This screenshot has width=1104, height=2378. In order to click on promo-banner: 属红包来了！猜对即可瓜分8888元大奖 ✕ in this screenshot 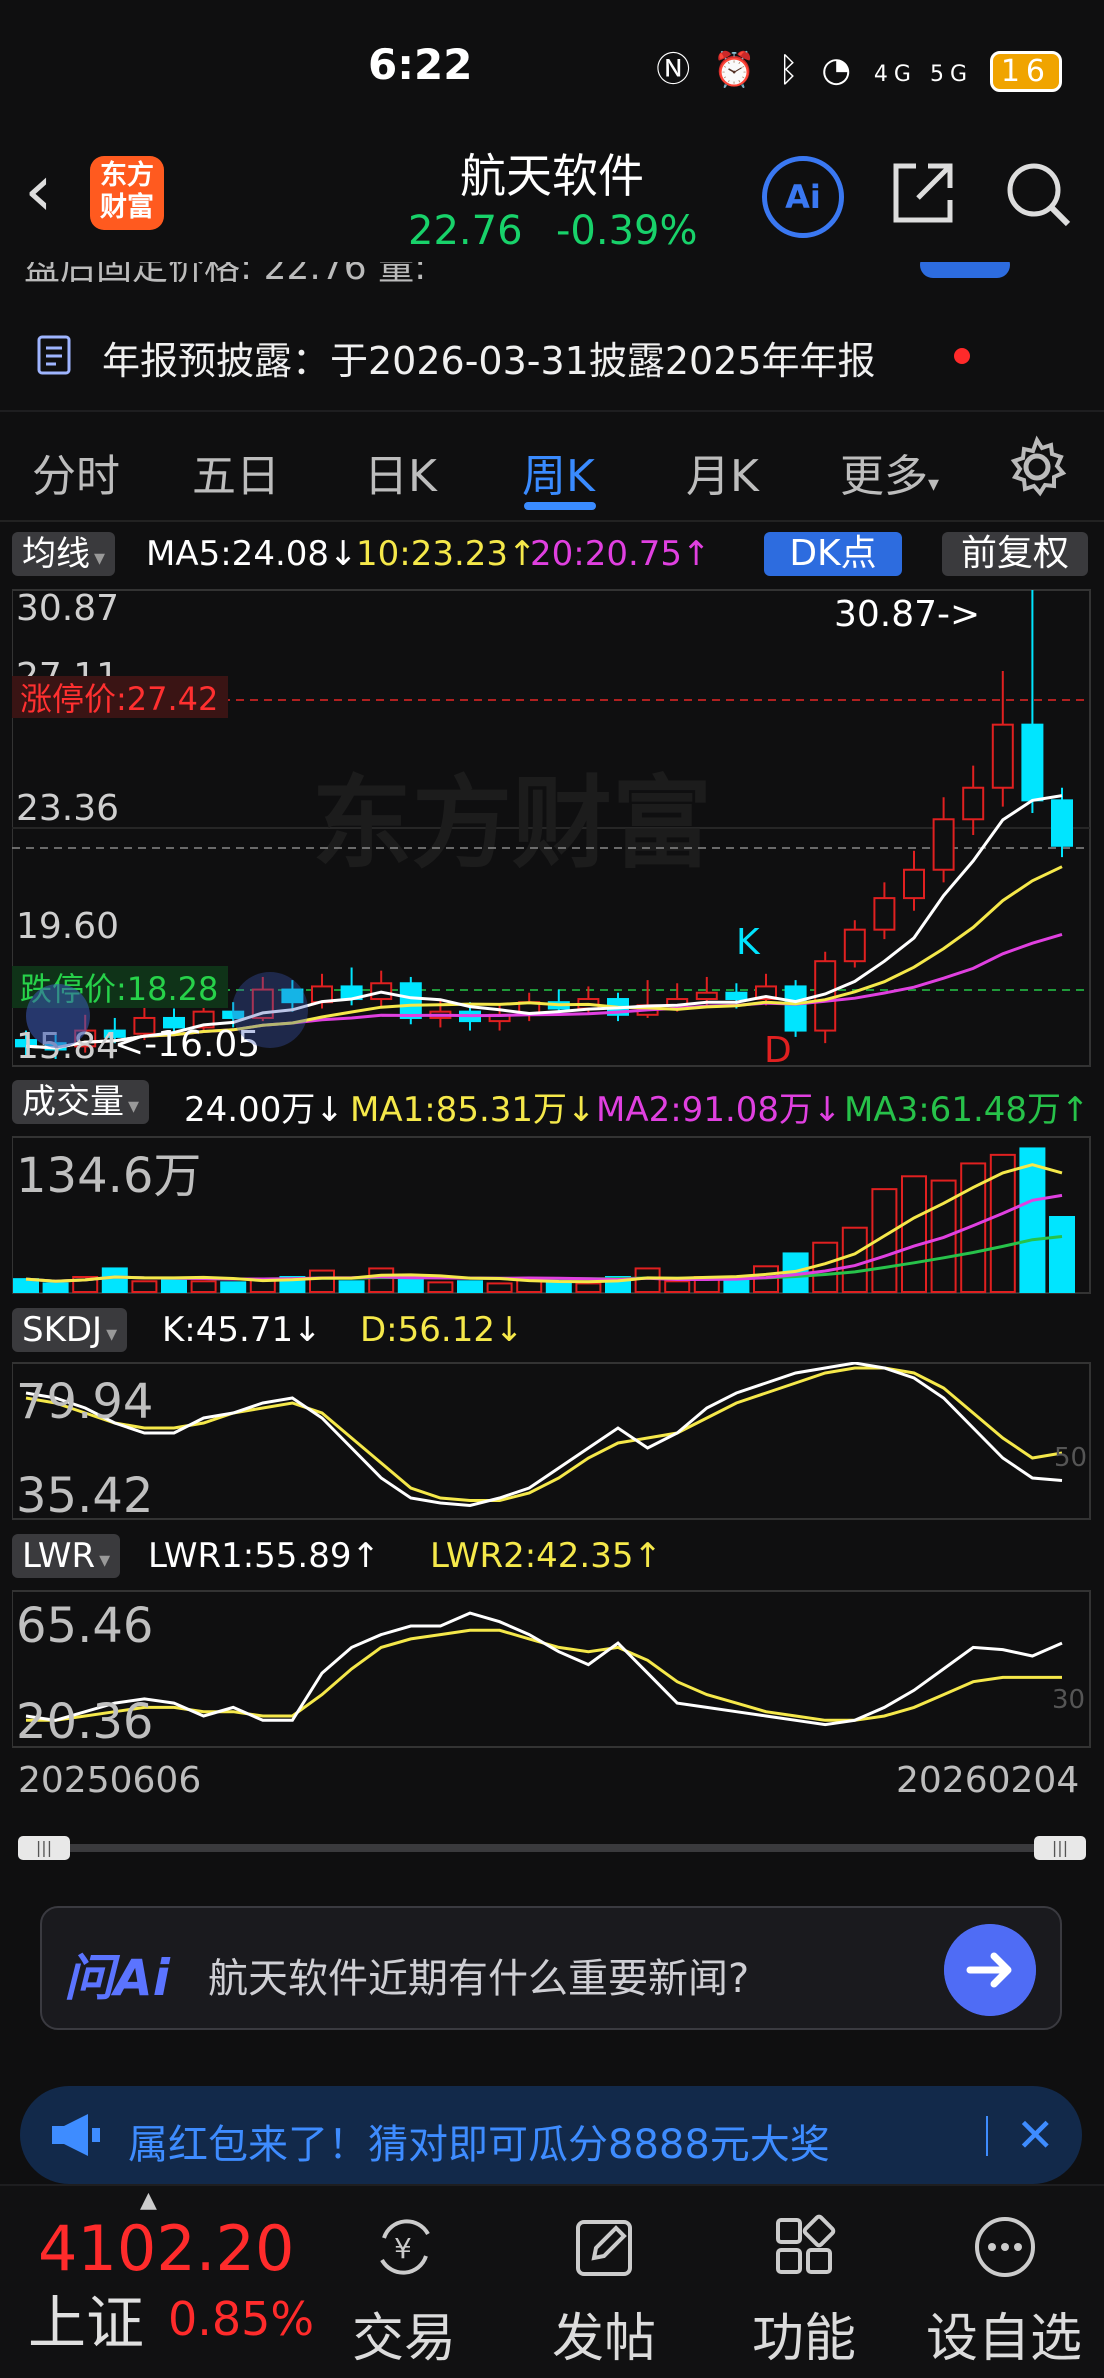, I will do `click(551, 2135)`.